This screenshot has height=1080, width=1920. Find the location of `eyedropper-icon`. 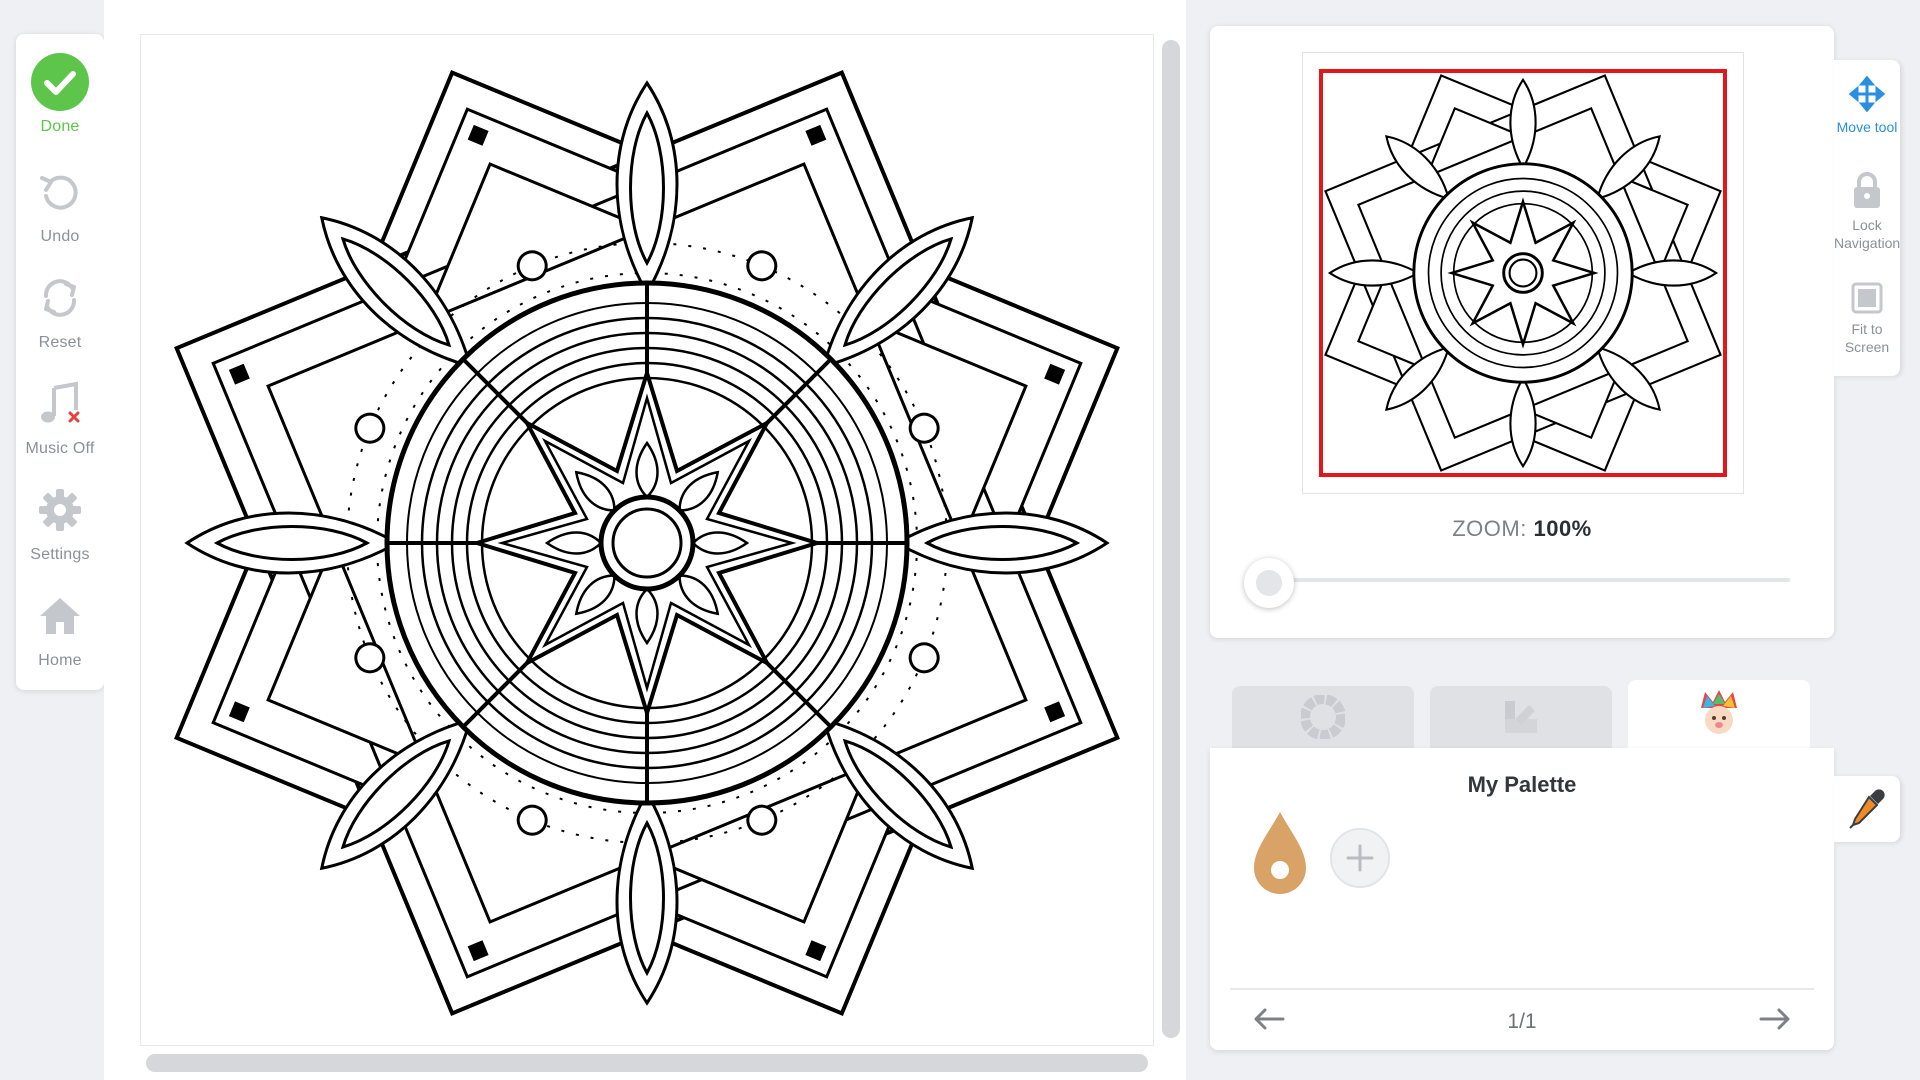

eyedropper-icon is located at coordinates (1867, 809).